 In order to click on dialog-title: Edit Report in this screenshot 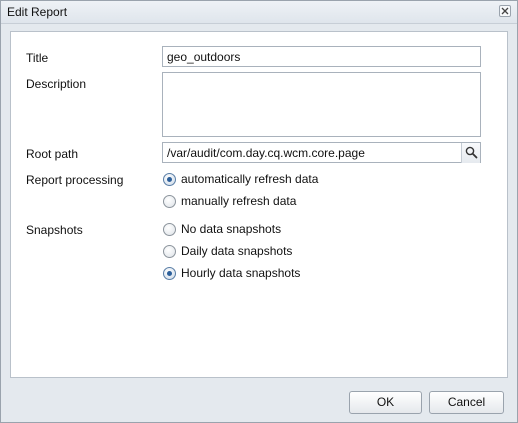, I will do `click(37, 12)`.